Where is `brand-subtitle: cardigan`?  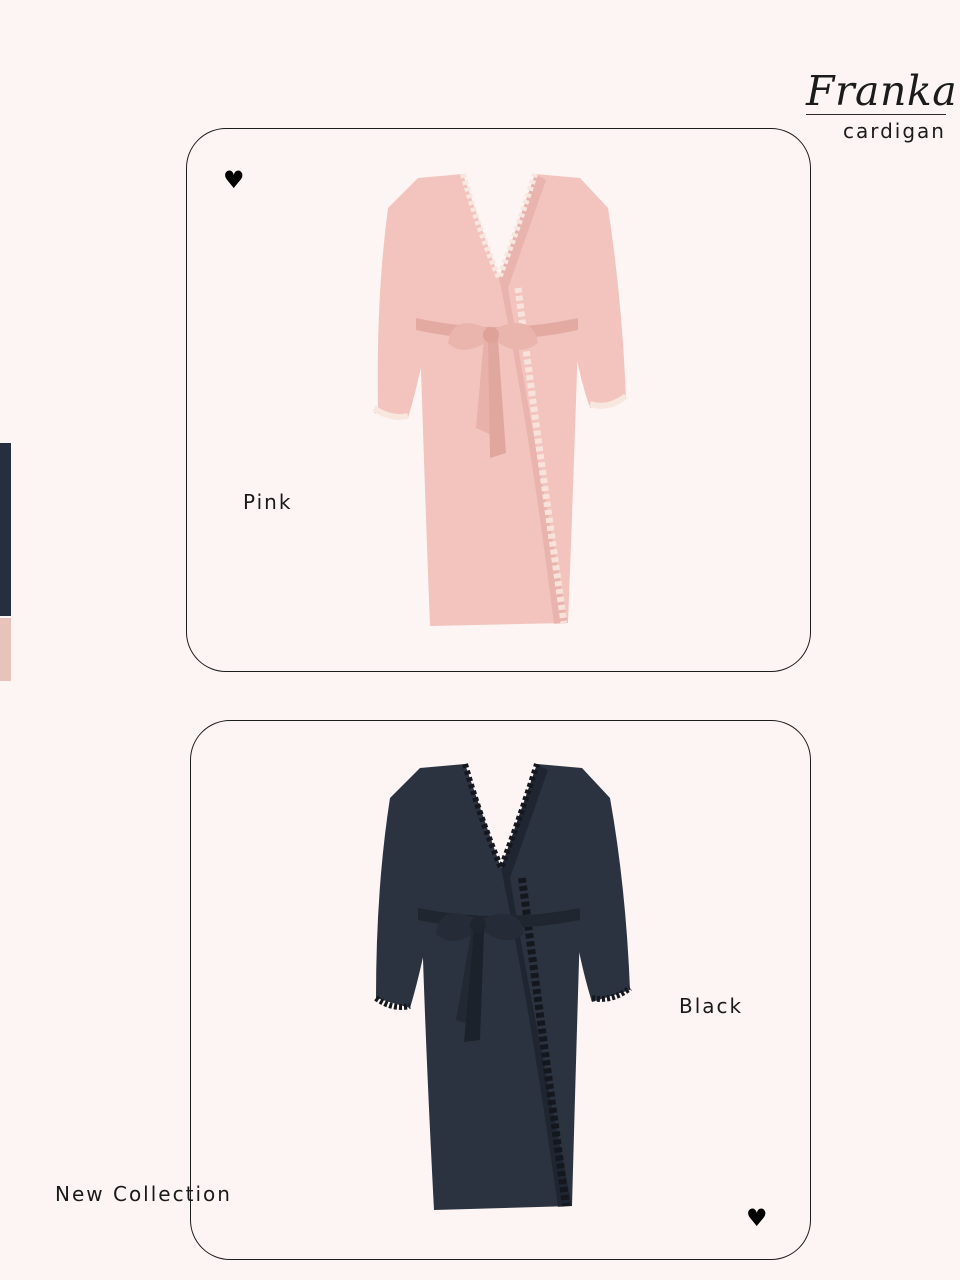
brand-subtitle: cardigan is located at coordinates (894, 131).